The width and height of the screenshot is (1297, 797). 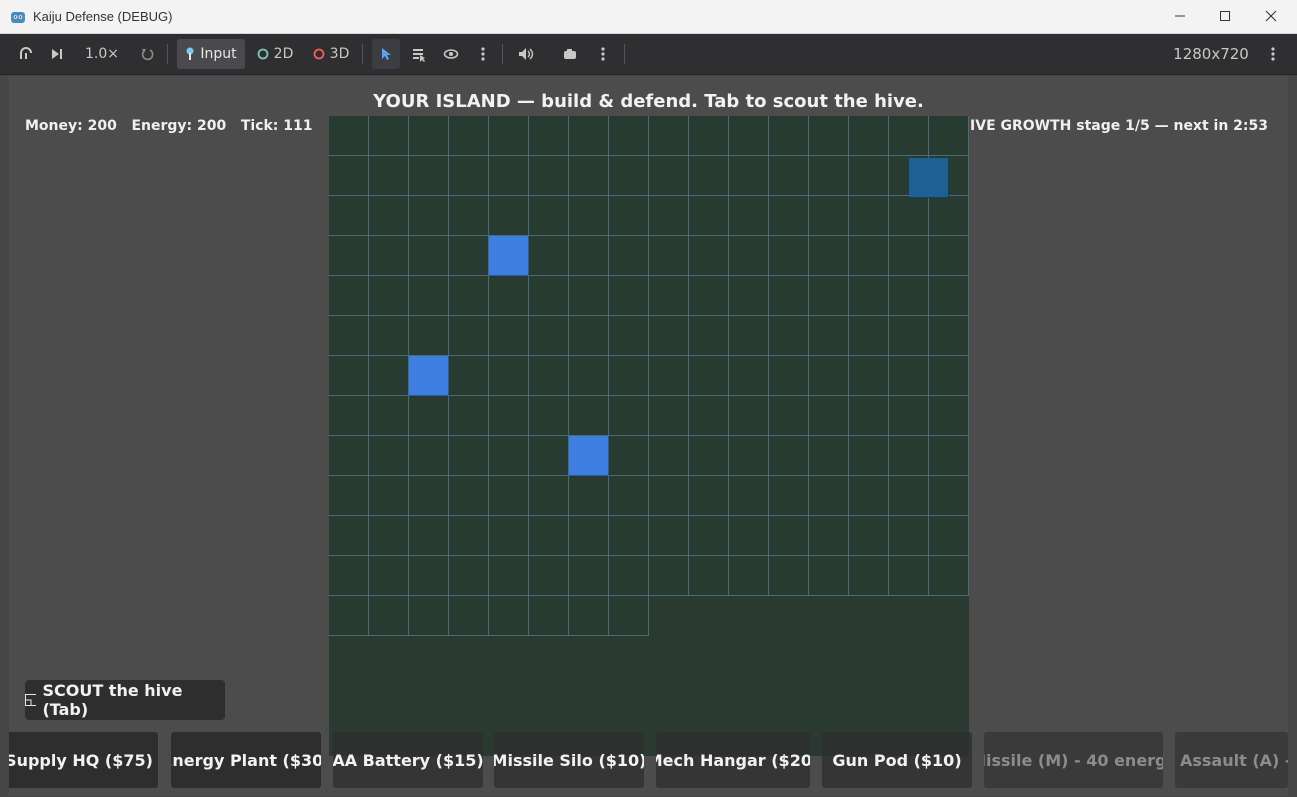 What do you see at coordinates (483, 54) in the screenshot?
I see `more-options-icon` at bounding box center [483, 54].